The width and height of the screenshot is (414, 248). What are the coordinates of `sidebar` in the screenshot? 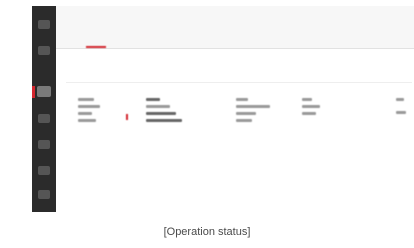 It's located at (44, 109).